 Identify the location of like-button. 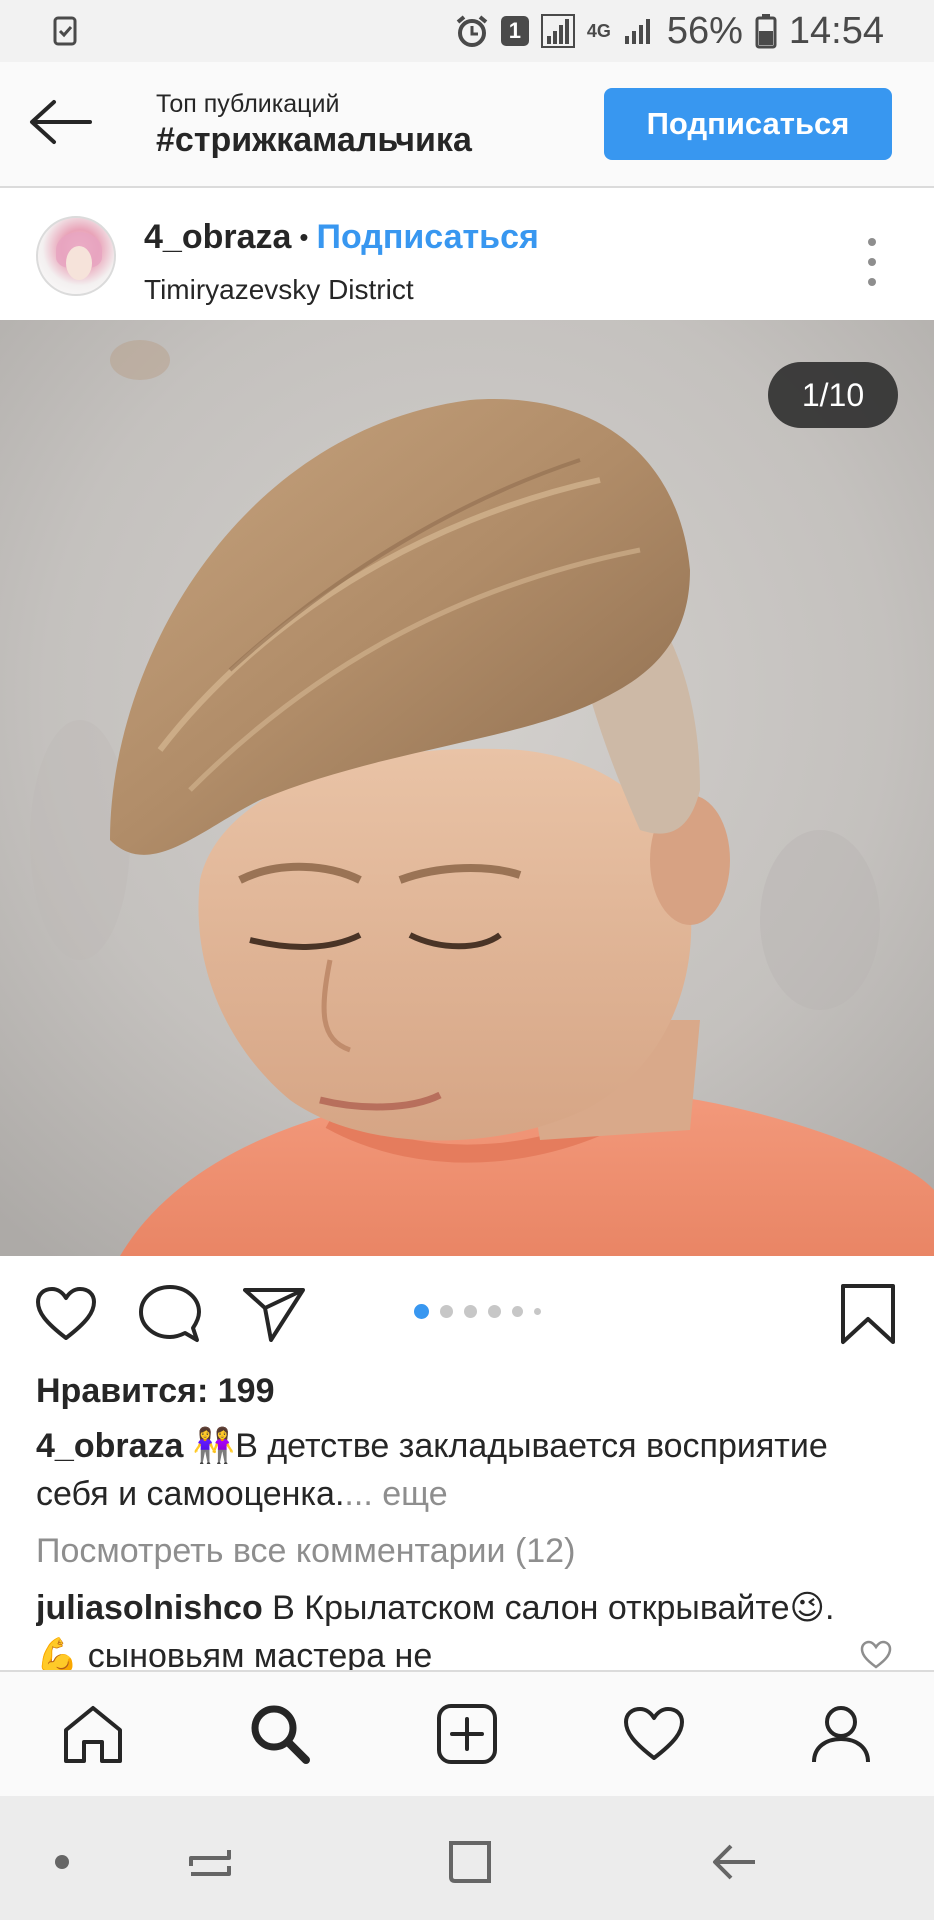
(66, 1316).